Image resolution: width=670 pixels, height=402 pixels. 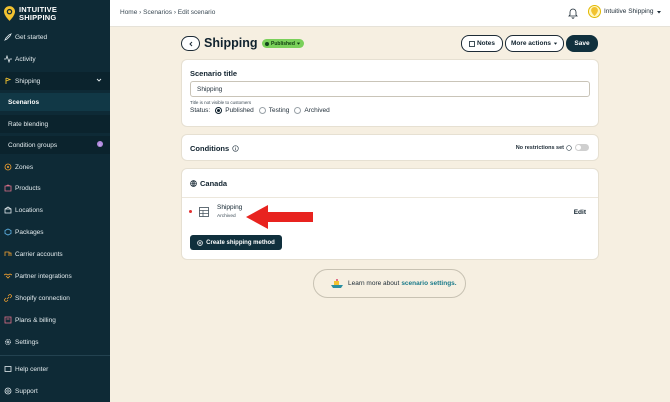 I want to click on learn-more-banner: Learn more about scenario settings., so click(x=389, y=283).